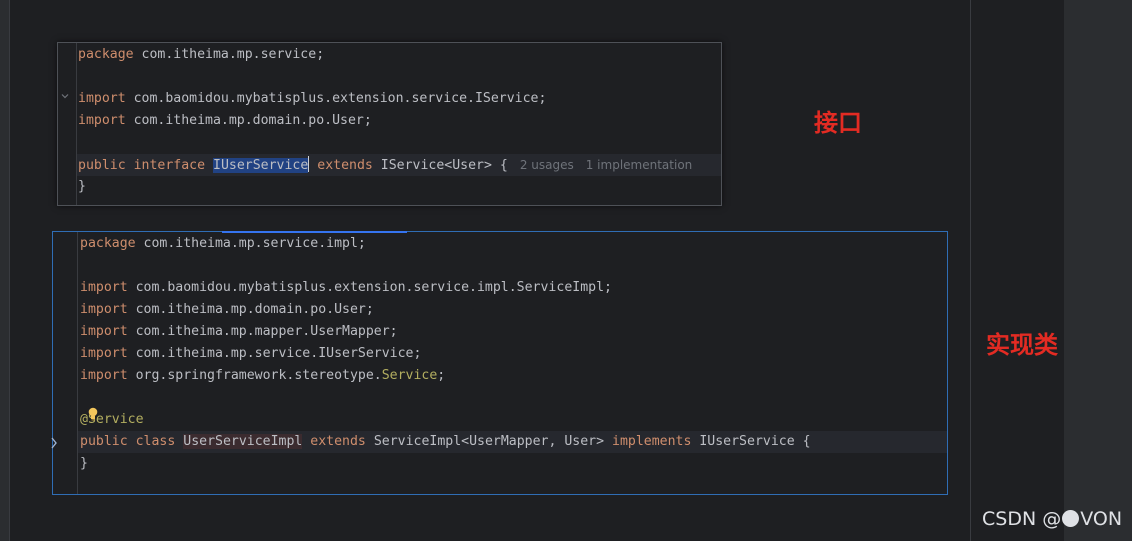  I want to click on text-cursor, so click(309, 164).